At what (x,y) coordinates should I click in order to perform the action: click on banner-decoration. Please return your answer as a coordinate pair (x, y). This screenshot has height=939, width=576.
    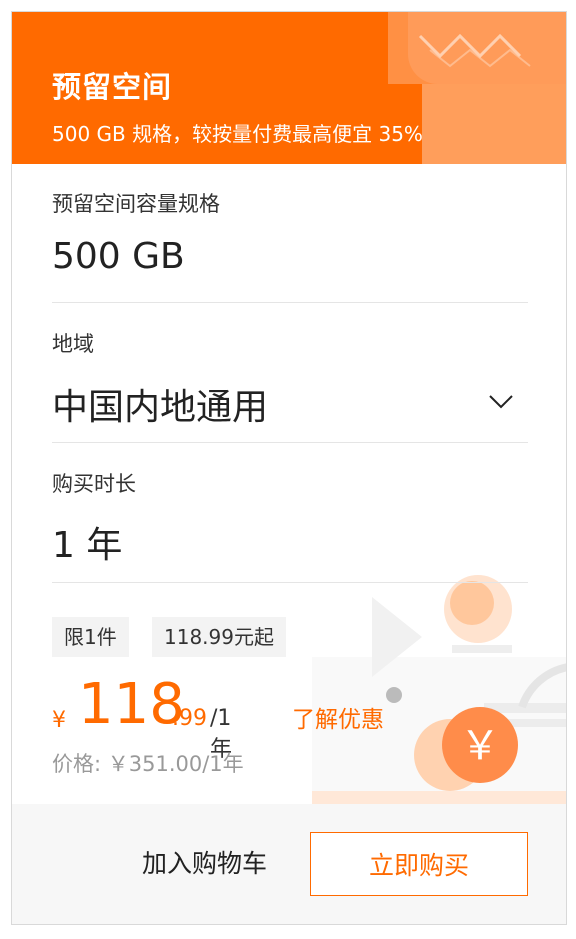
    Looking at the image, I should click on (494, 124).